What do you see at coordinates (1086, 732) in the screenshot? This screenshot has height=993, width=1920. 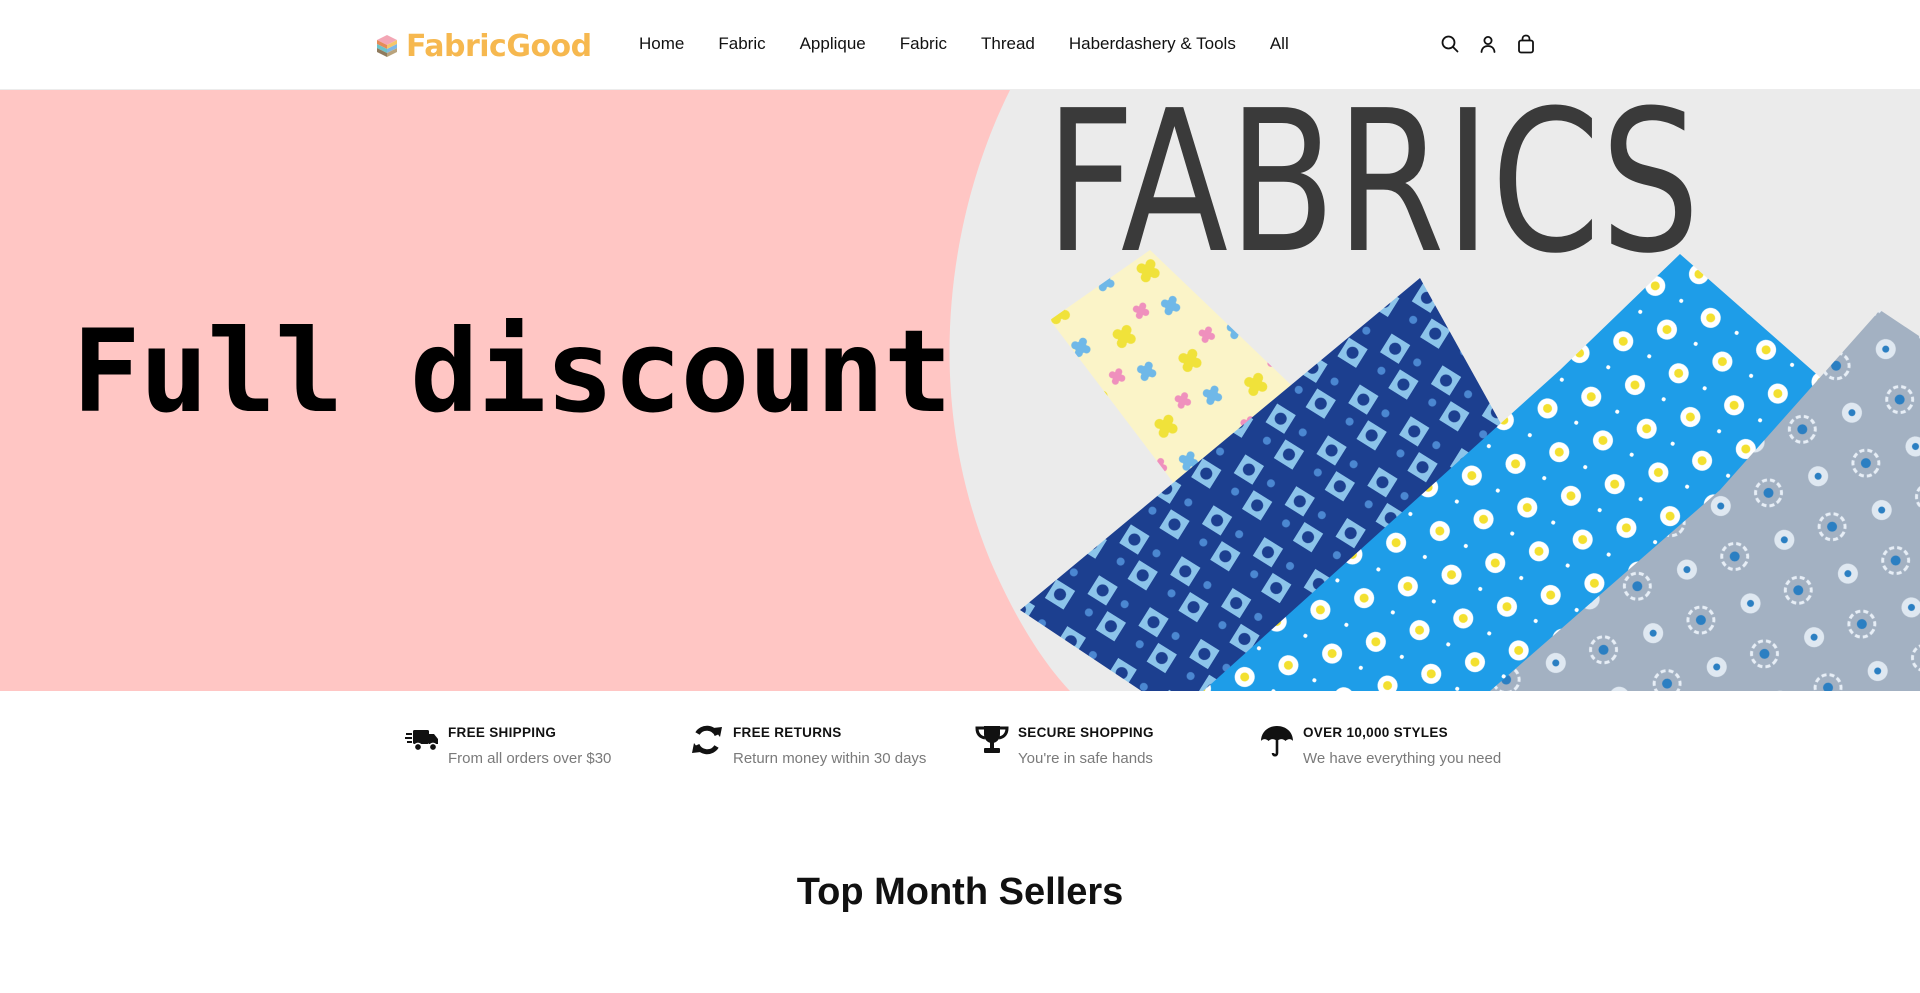 I see `feature-title: SECURE SHOPPING` at bounding box center [1086, 732].